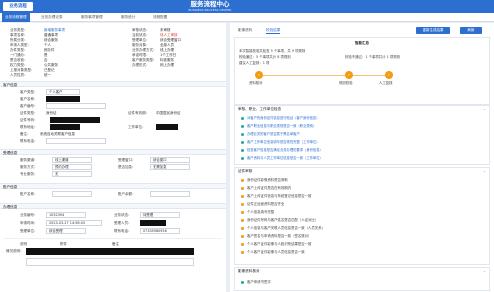 The image size is (494, 292). Describe the element at coordinates (52, 17) in the screenshot. I see `tab-handling-records: 业务办理记录` at that location.